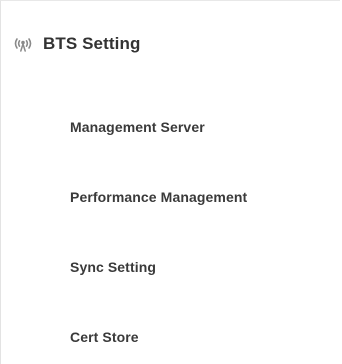 The width and height of the screenshot is (342, 364). I want to click on menu-item-performance-management: Performance Management, so click(158, 197).